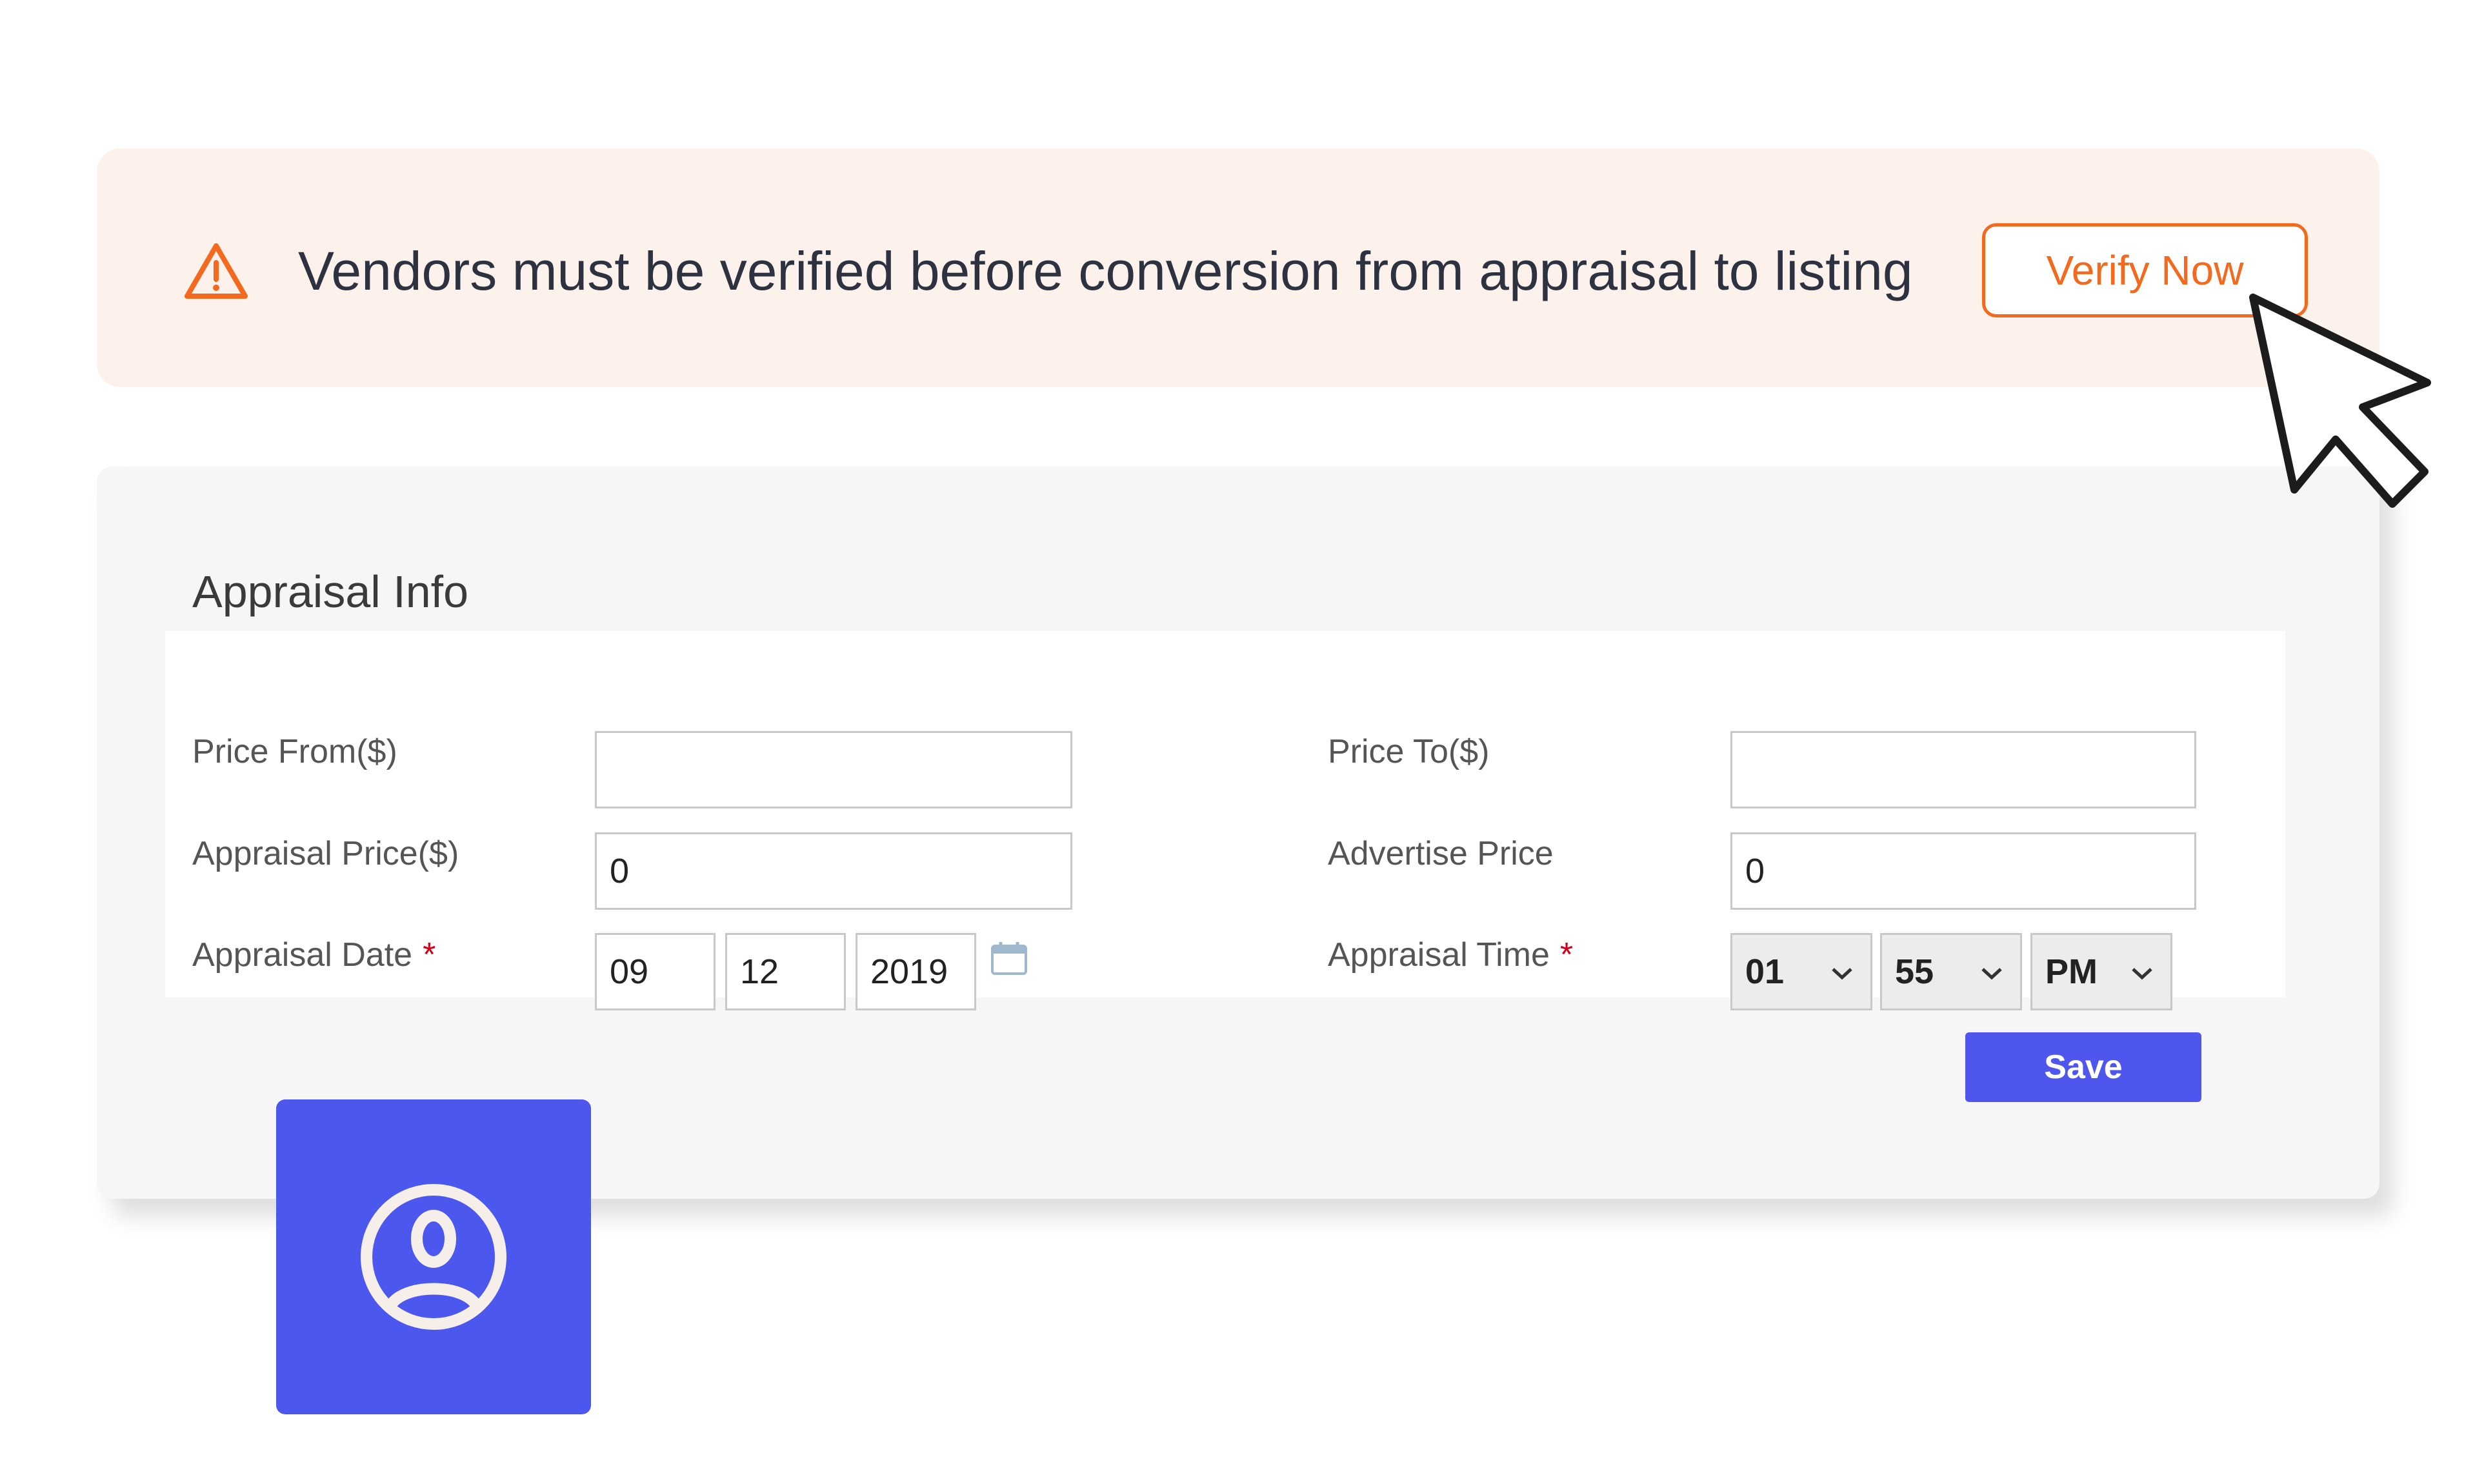 This screenshot has height=1484, width=2484. What do you see at coordinates (302, 955) in the screenshot?
I see `appraisal-date-label-text: Appraisal Date` at bounding box center [302, 955].